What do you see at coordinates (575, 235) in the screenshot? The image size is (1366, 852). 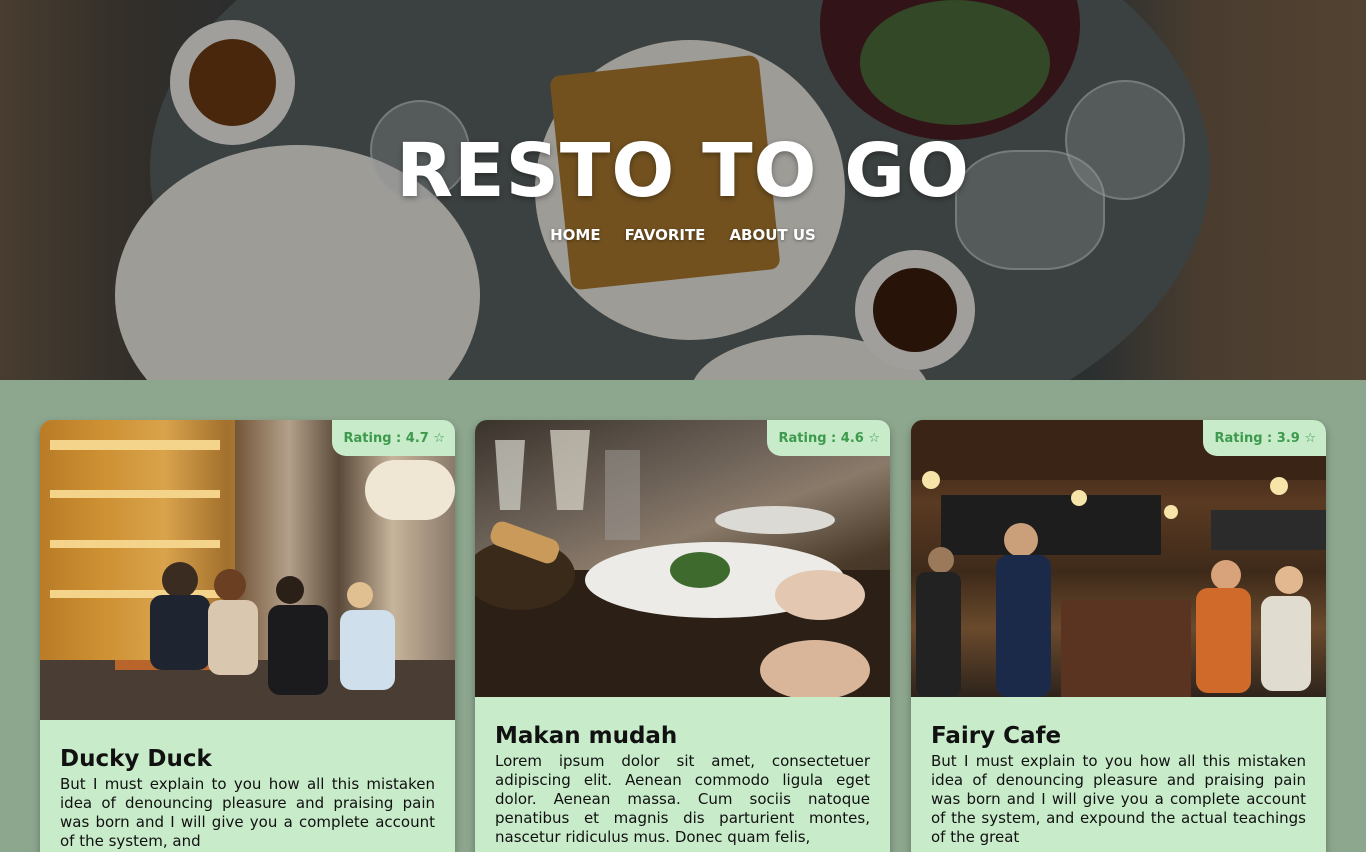 I see `nav-home-link: HOME` at bounding box center [575, 235].